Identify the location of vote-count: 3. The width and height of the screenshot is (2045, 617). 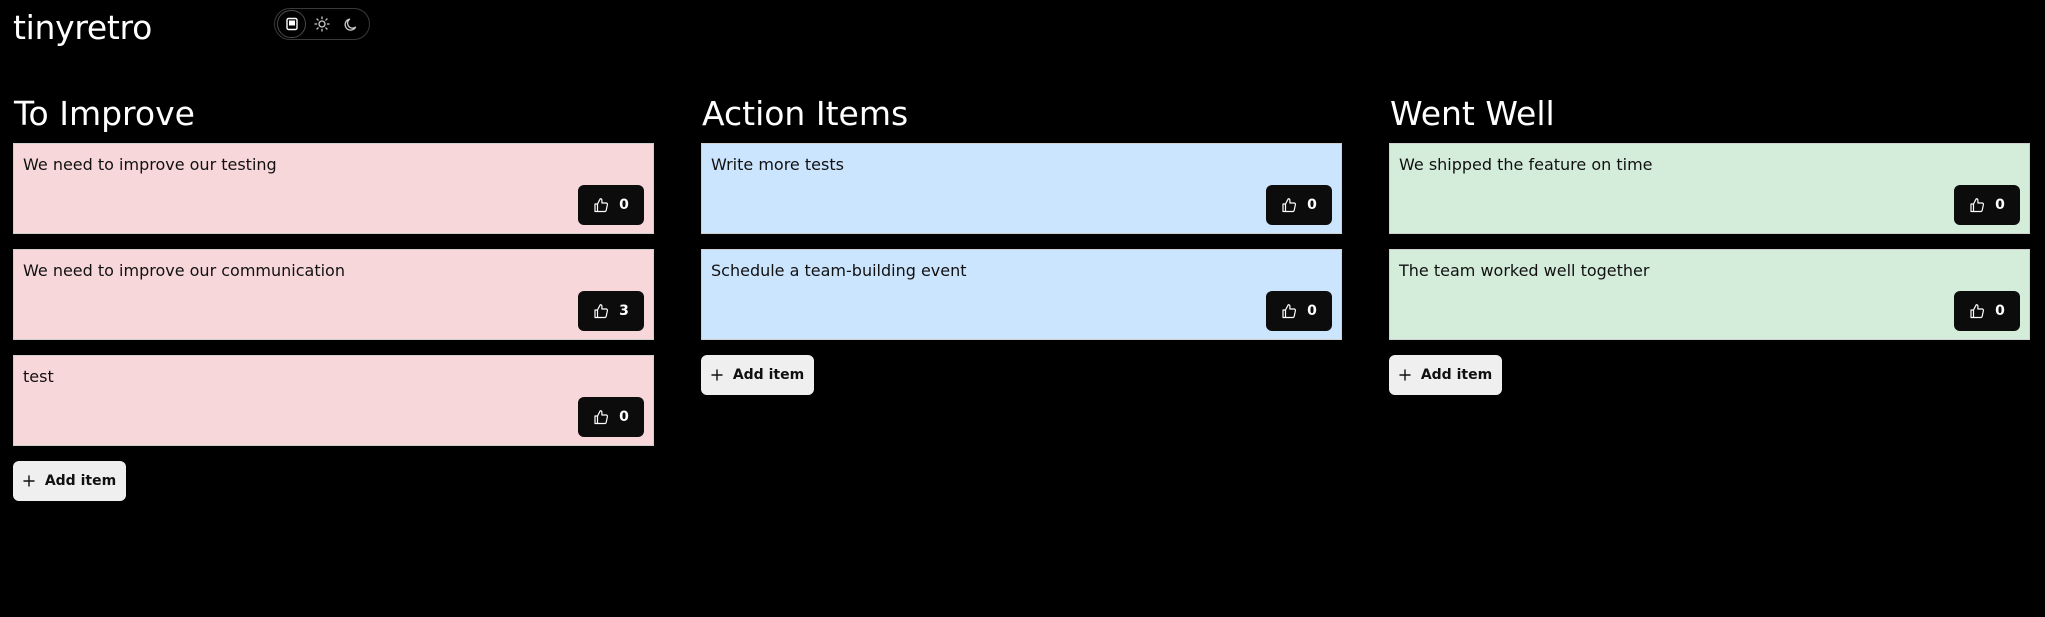
(624, 311).